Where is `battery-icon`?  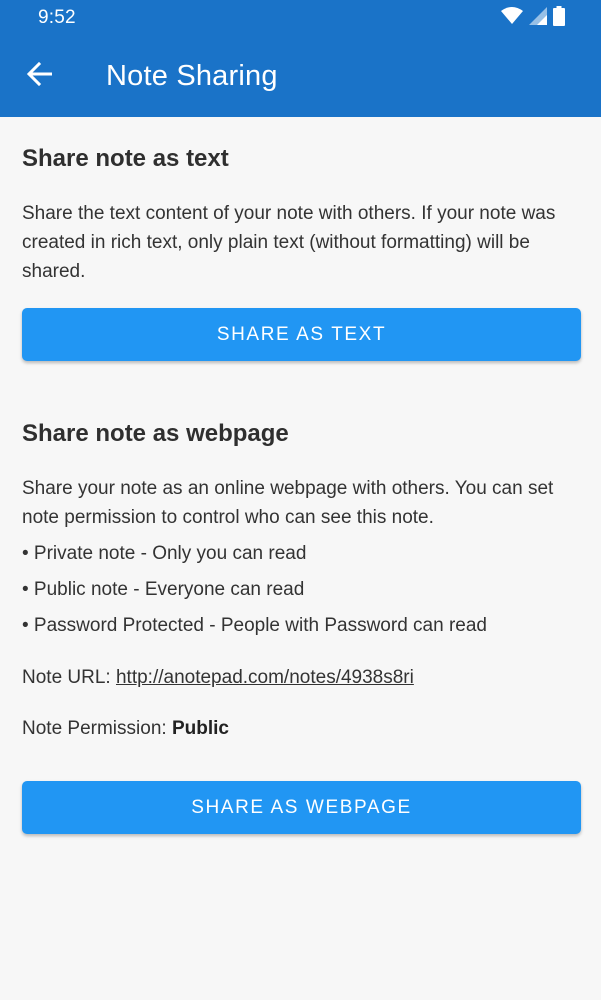
battery-icon is located at coordinates (559, 18).